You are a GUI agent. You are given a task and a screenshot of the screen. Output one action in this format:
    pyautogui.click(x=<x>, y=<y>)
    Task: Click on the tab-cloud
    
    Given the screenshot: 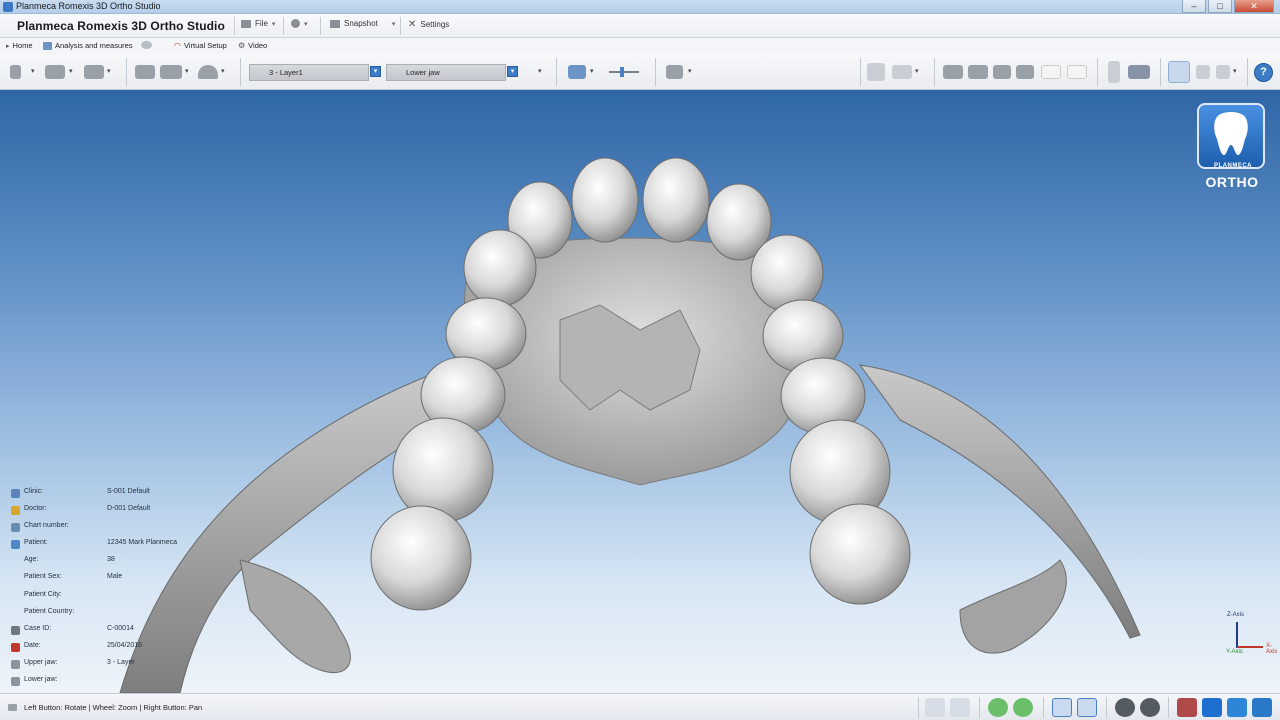 What is the action you would take?
    pyautogui.click(x=146, y=45)
    